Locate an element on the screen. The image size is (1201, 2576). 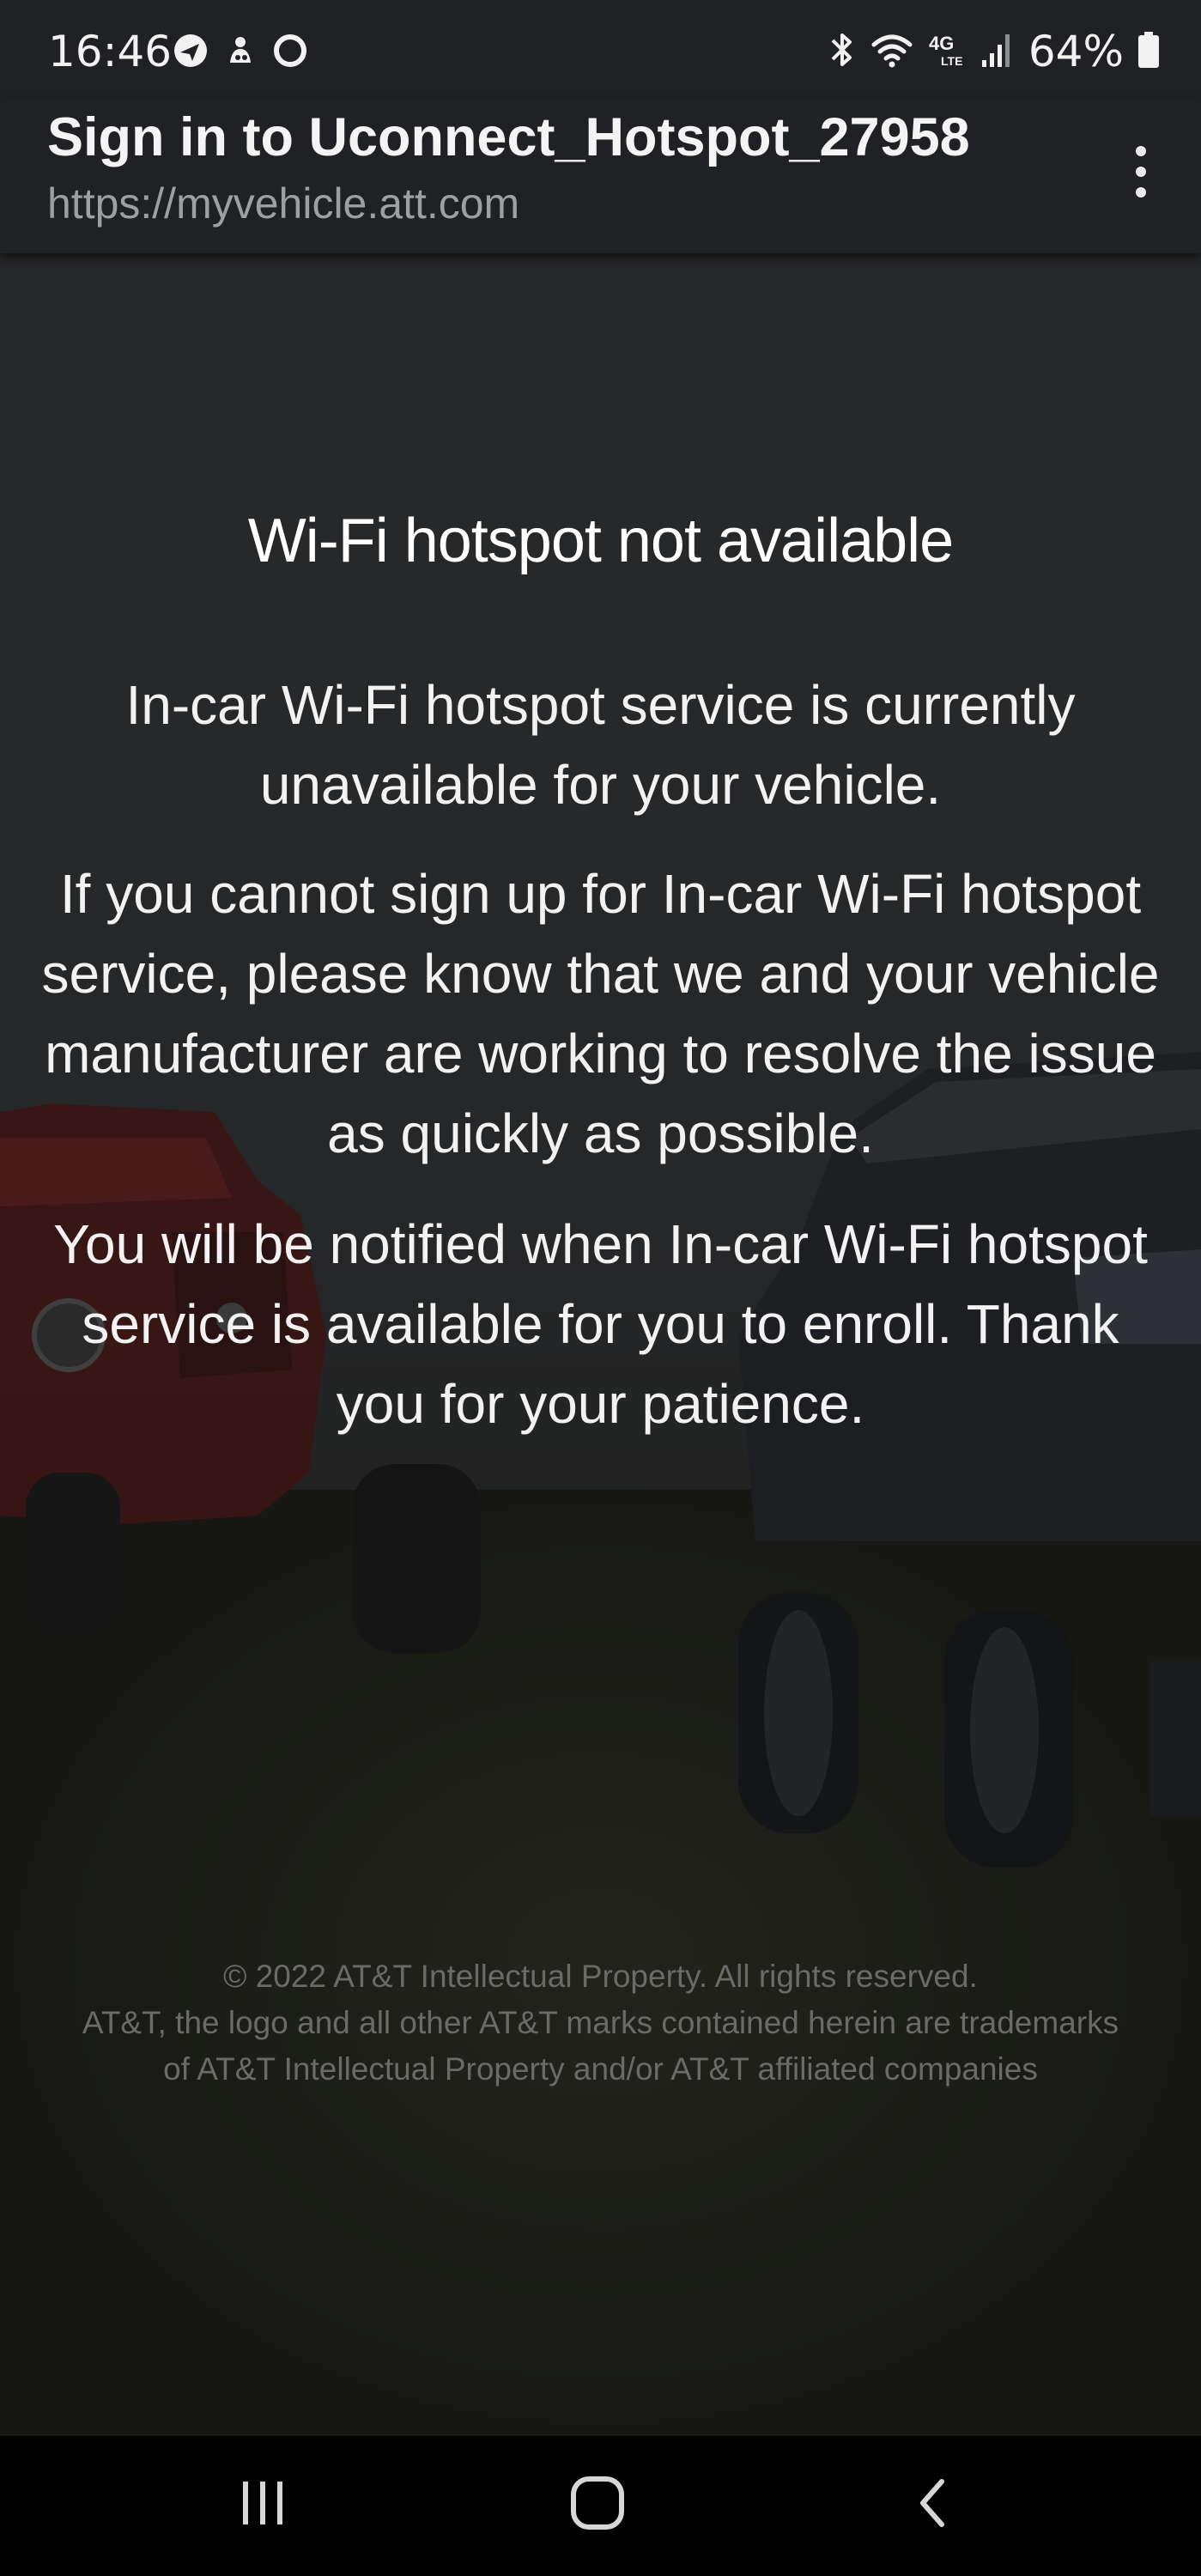
page-url: https://myvehicle.att.com is located at coordinates (283, 203).